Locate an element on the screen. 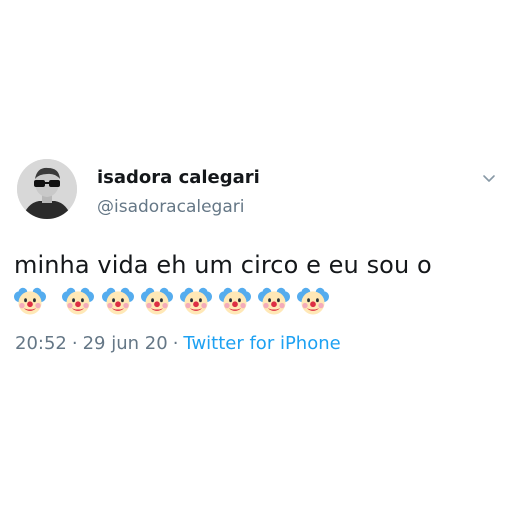  user-handle: @isadoracalegari is located at coordinates (170, 207).